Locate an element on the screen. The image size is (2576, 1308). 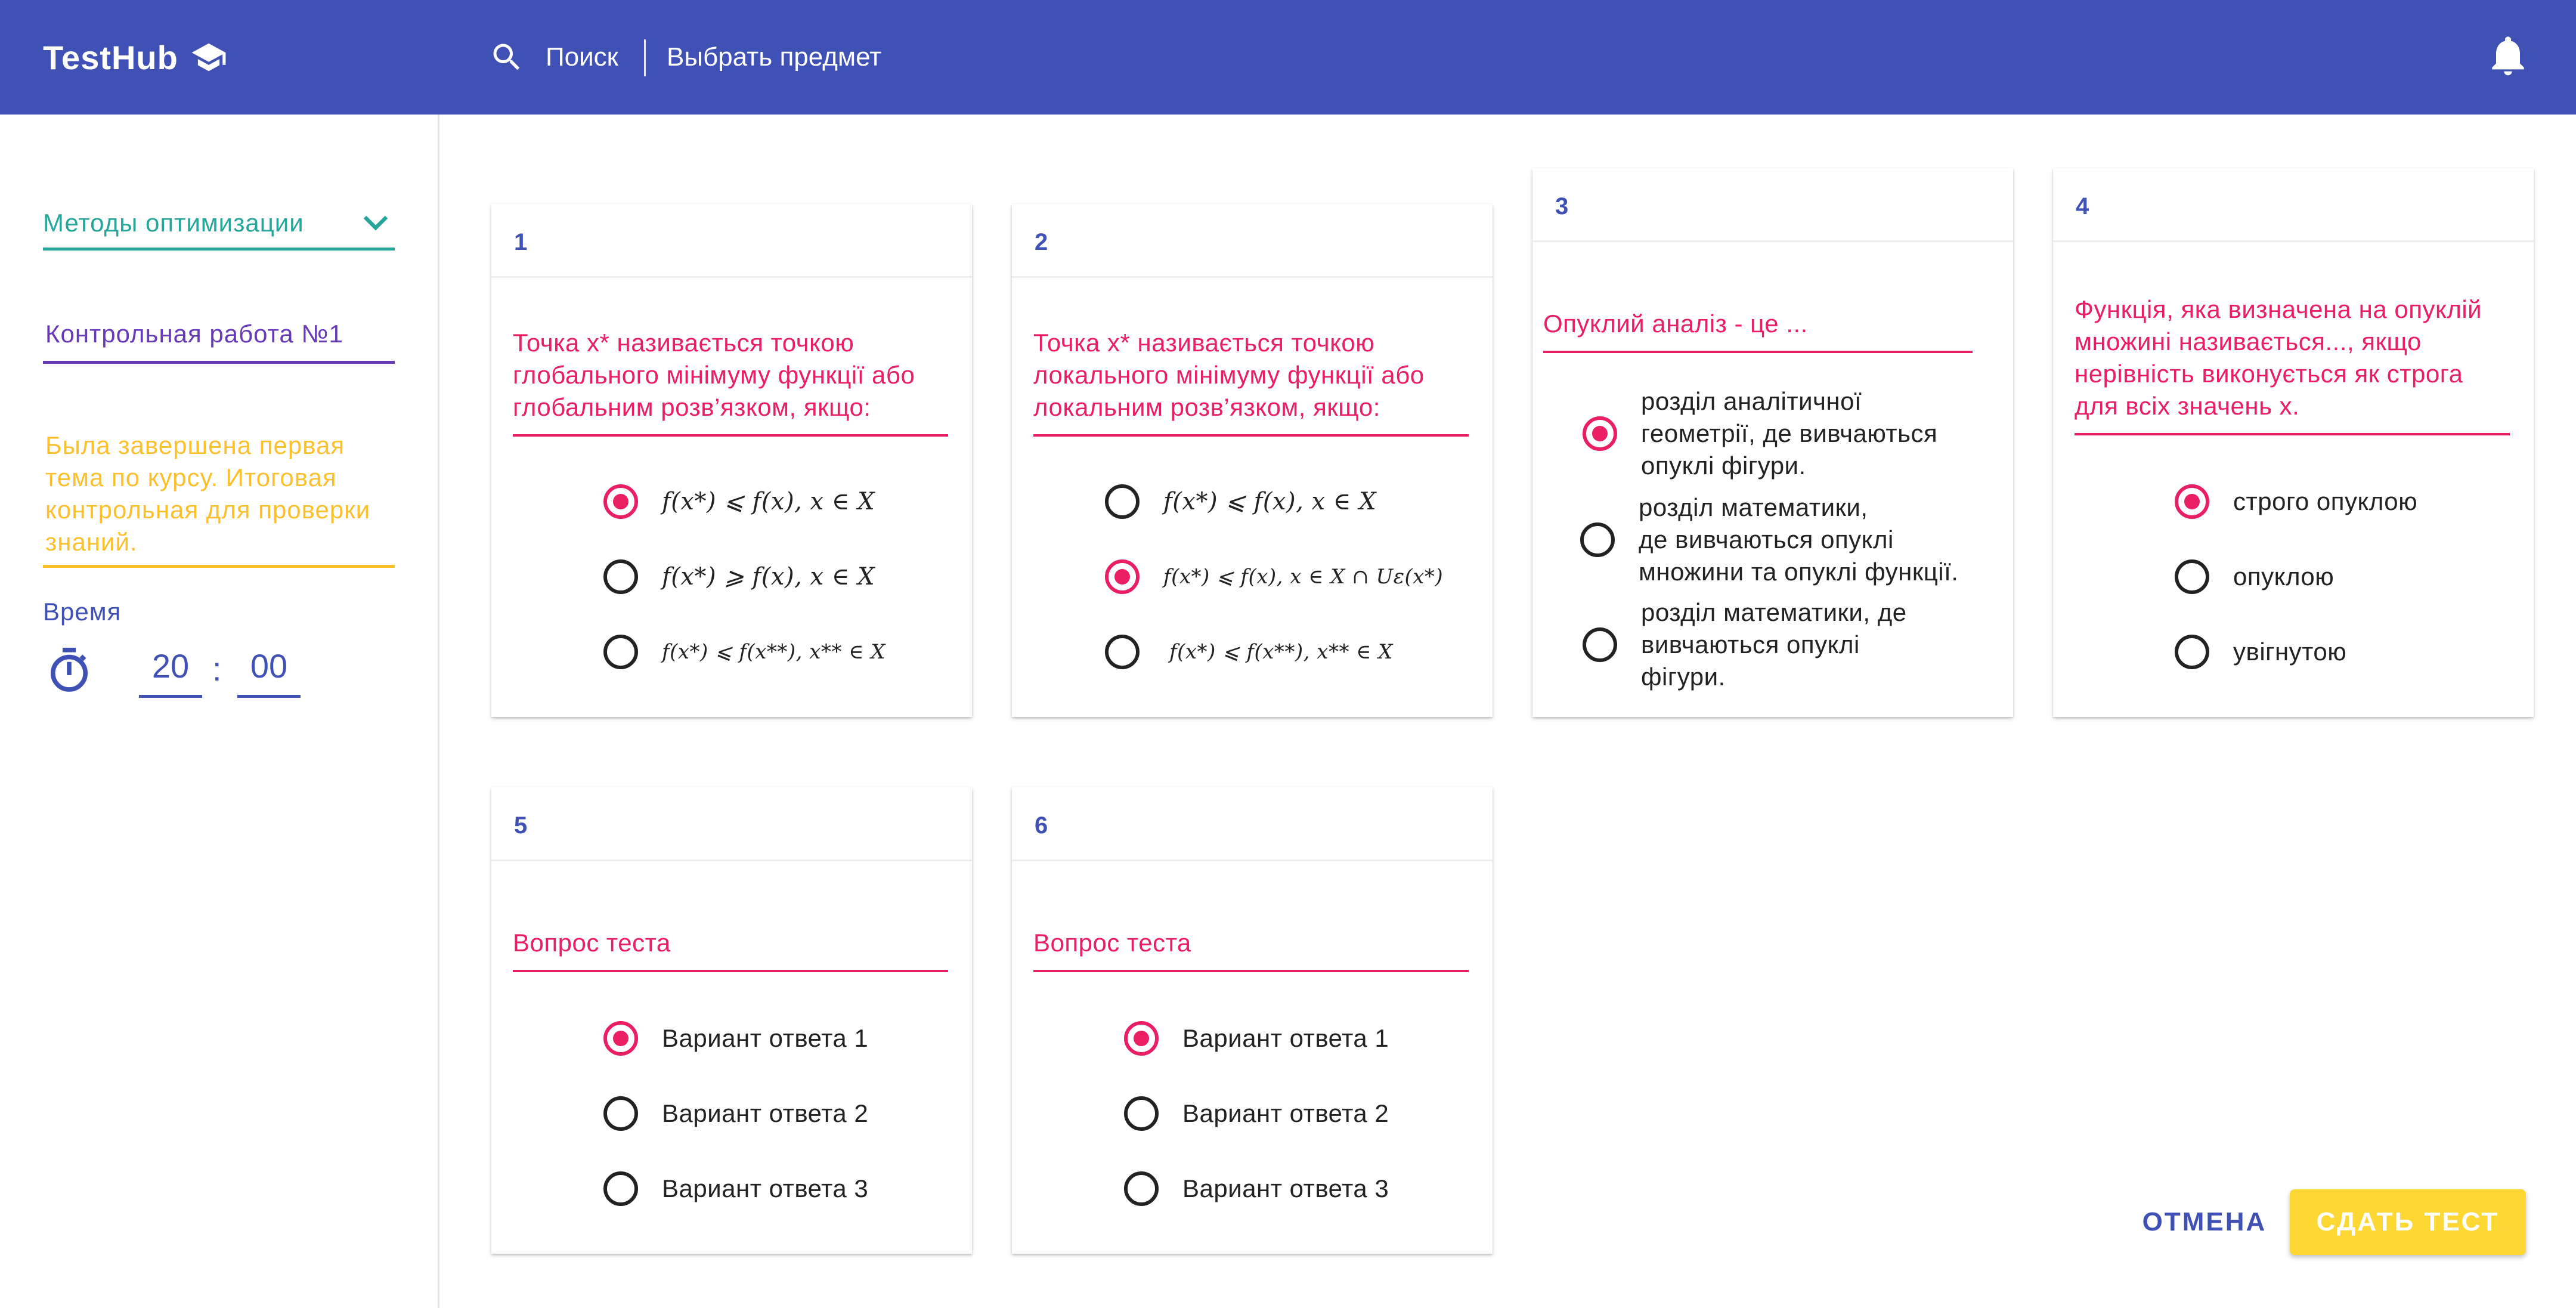
bell-icon is located at coordinates (2508, 56).